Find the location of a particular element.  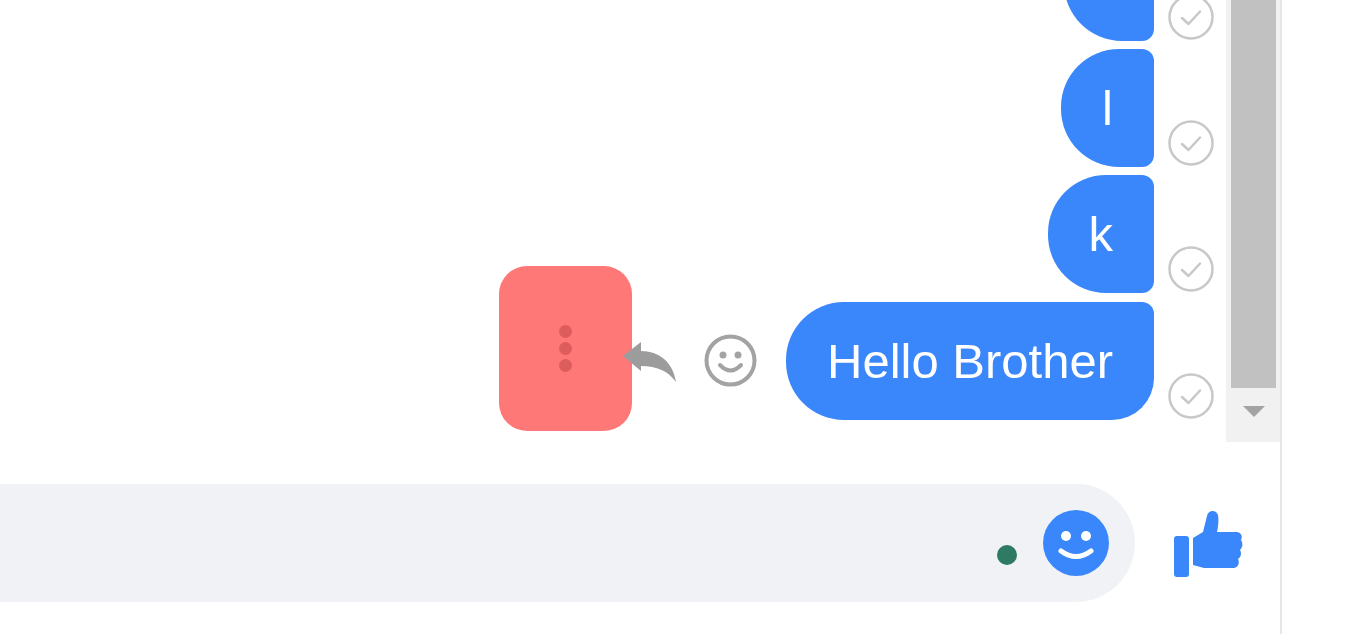

scrollbar is located at coordinates (1253, 221).